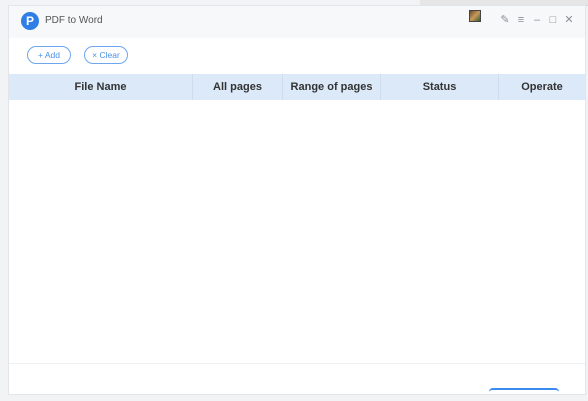  I want to click on menu-icon: ≡, so click(521, 20).